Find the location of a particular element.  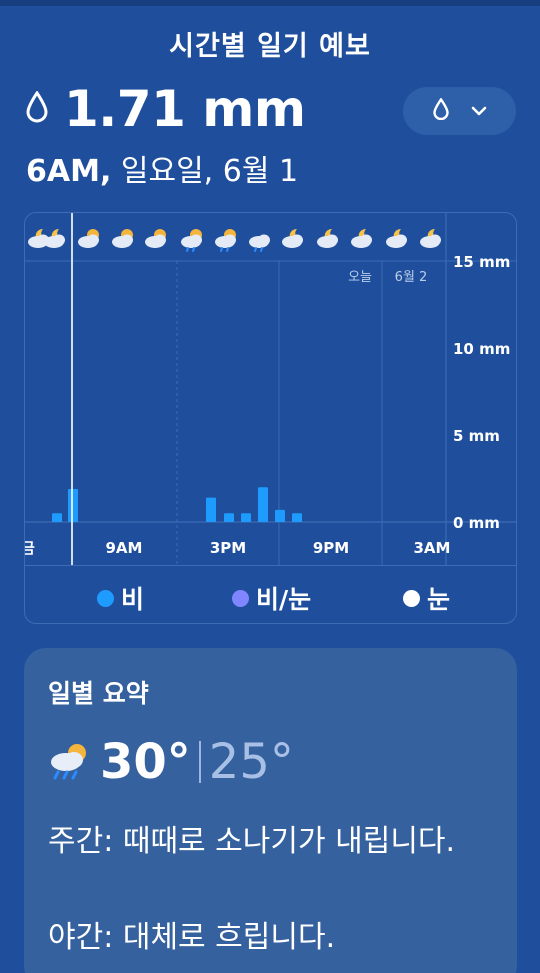

temp-row: 30° 25° is located at coordinates (170, 762).